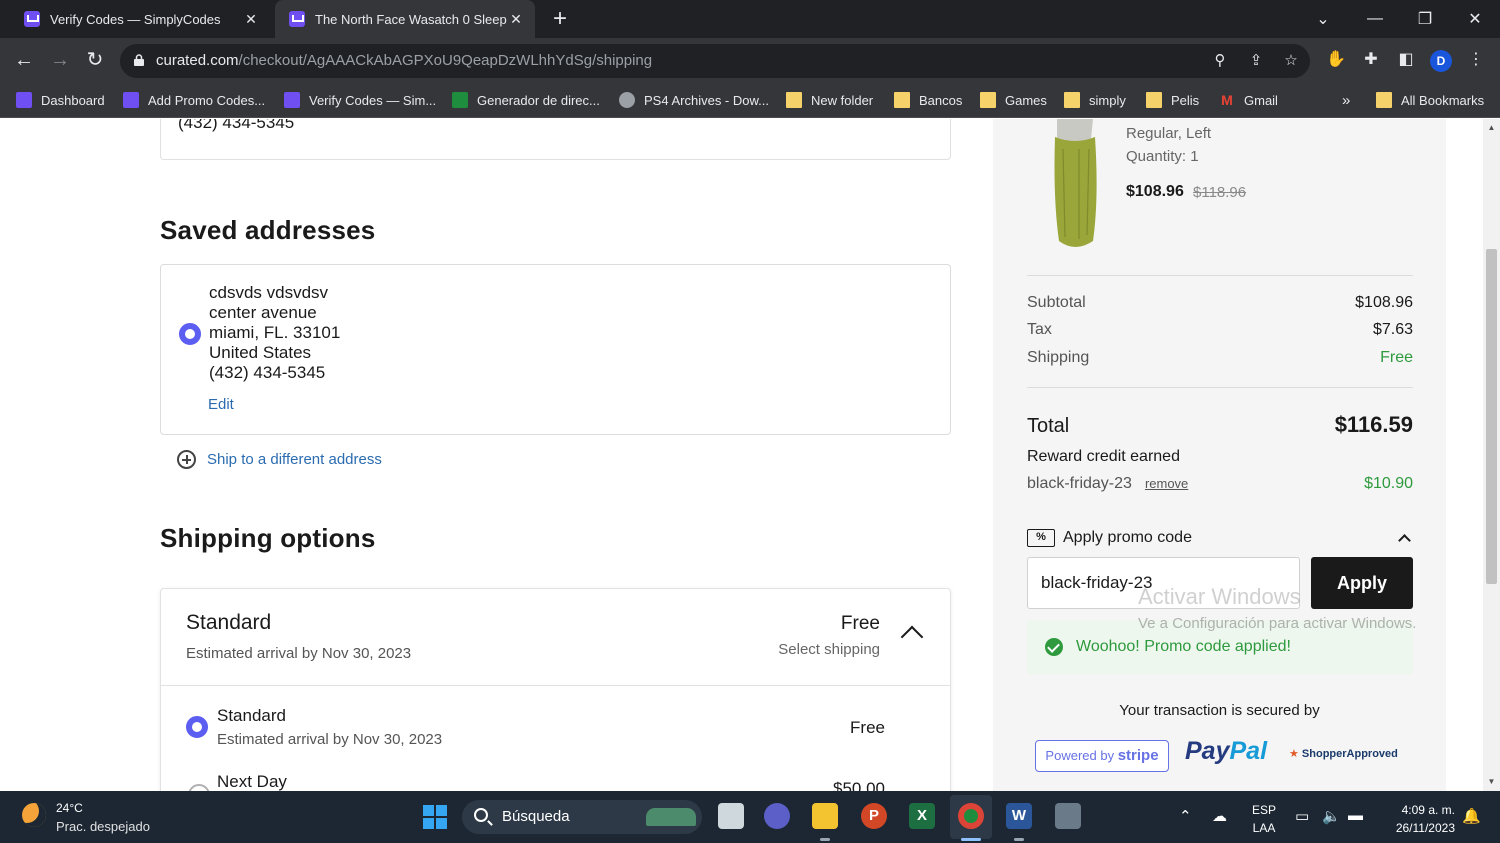 The height and width of the screenshot is (843, 1500). I want to click on restore-icon: ❐, so click(1425, 19).